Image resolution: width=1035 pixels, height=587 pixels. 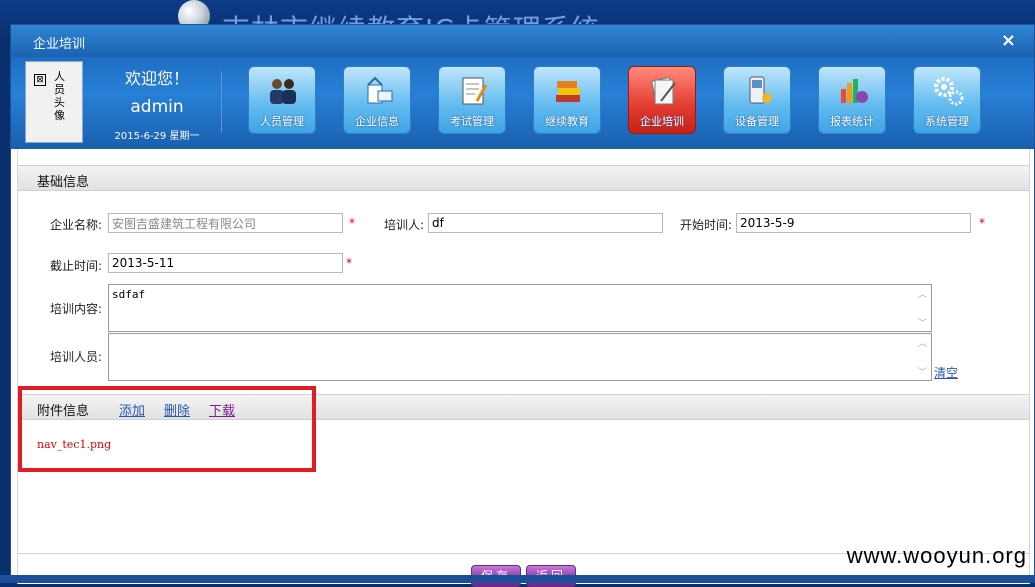 I want to click on banner-divider, so click(x=221, y=102).